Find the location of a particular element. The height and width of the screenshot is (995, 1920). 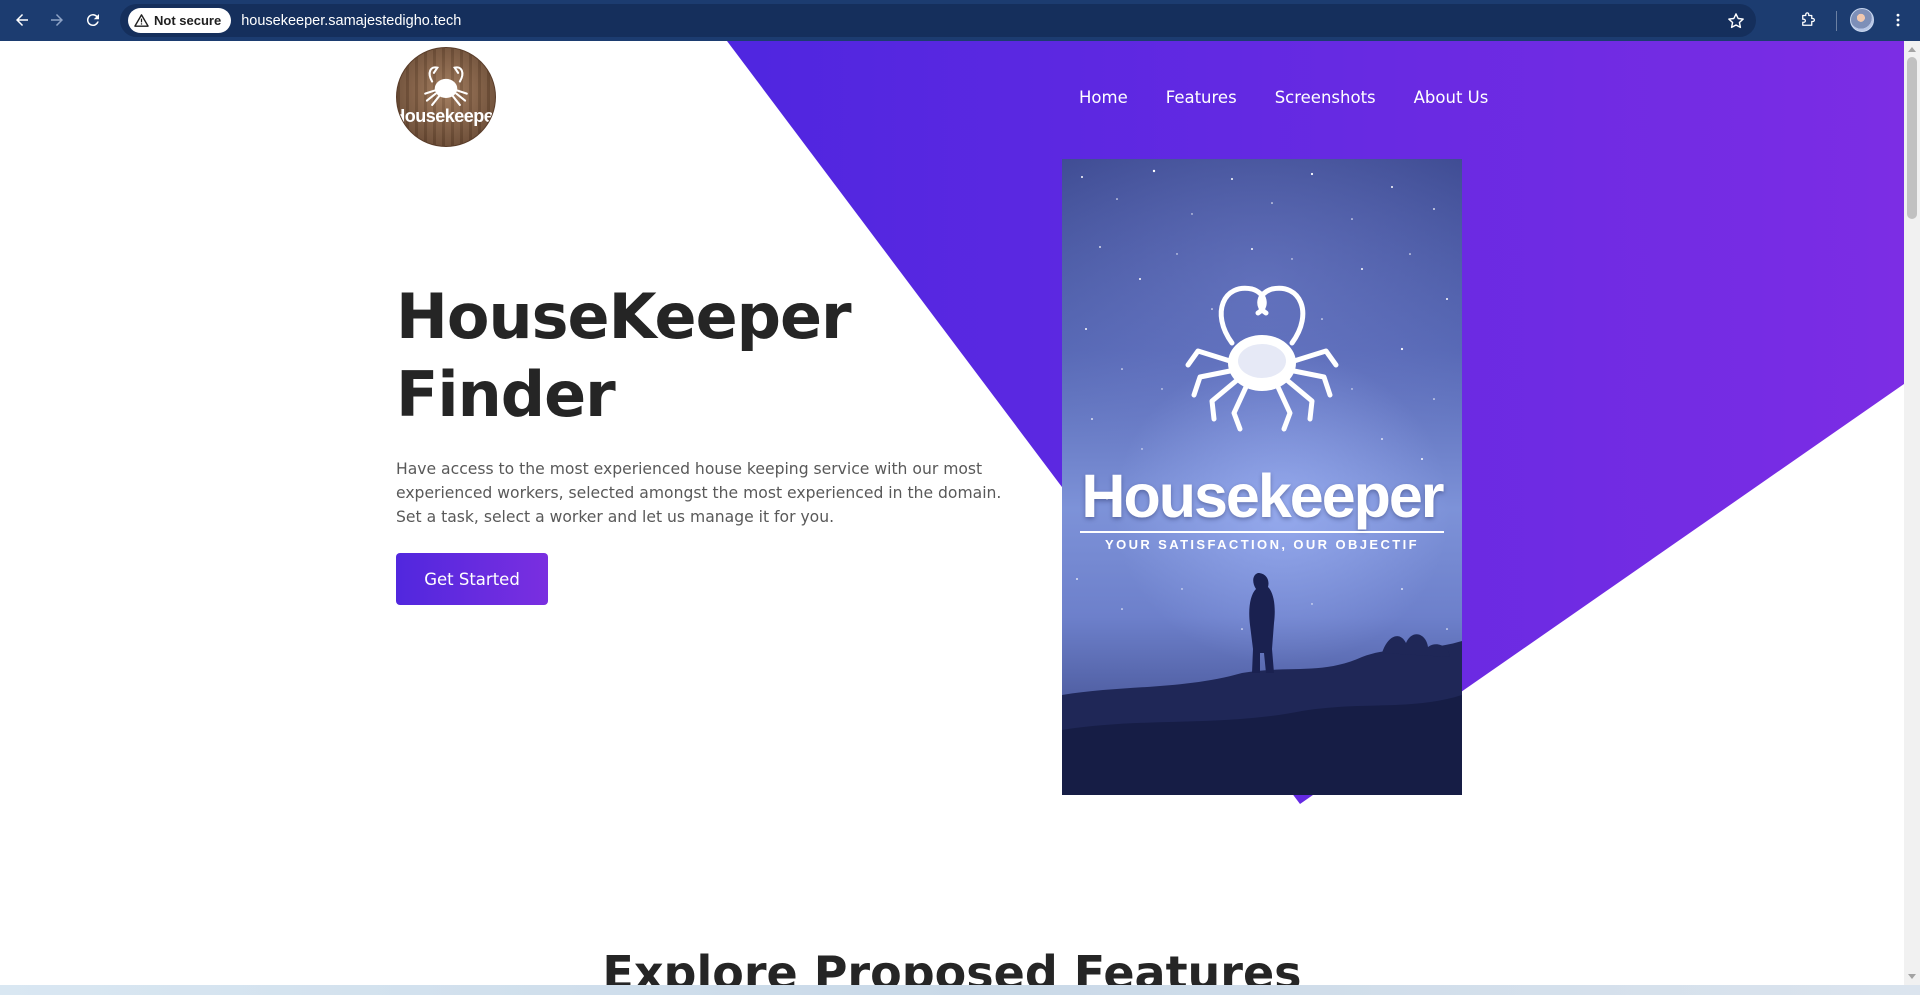

warning-triangle-icon is located at coordinates (141, 20).